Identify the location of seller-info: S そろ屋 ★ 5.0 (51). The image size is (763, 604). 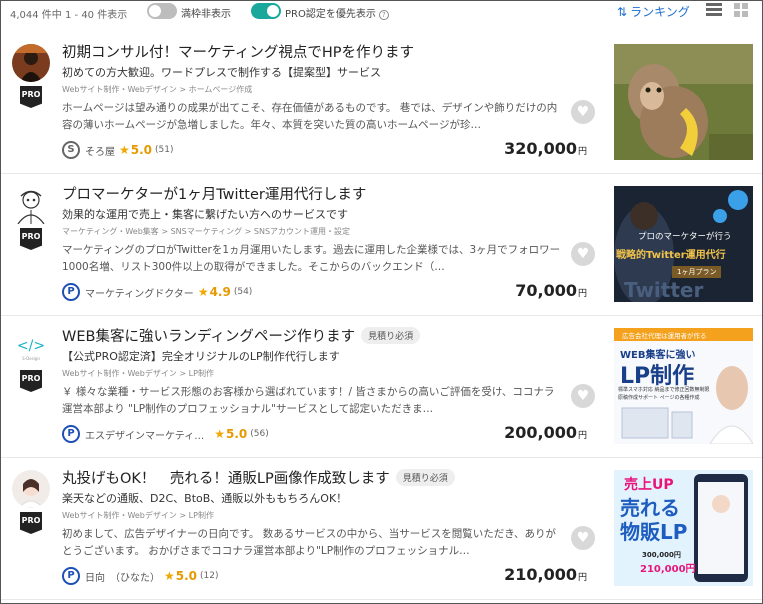
(118, 150).